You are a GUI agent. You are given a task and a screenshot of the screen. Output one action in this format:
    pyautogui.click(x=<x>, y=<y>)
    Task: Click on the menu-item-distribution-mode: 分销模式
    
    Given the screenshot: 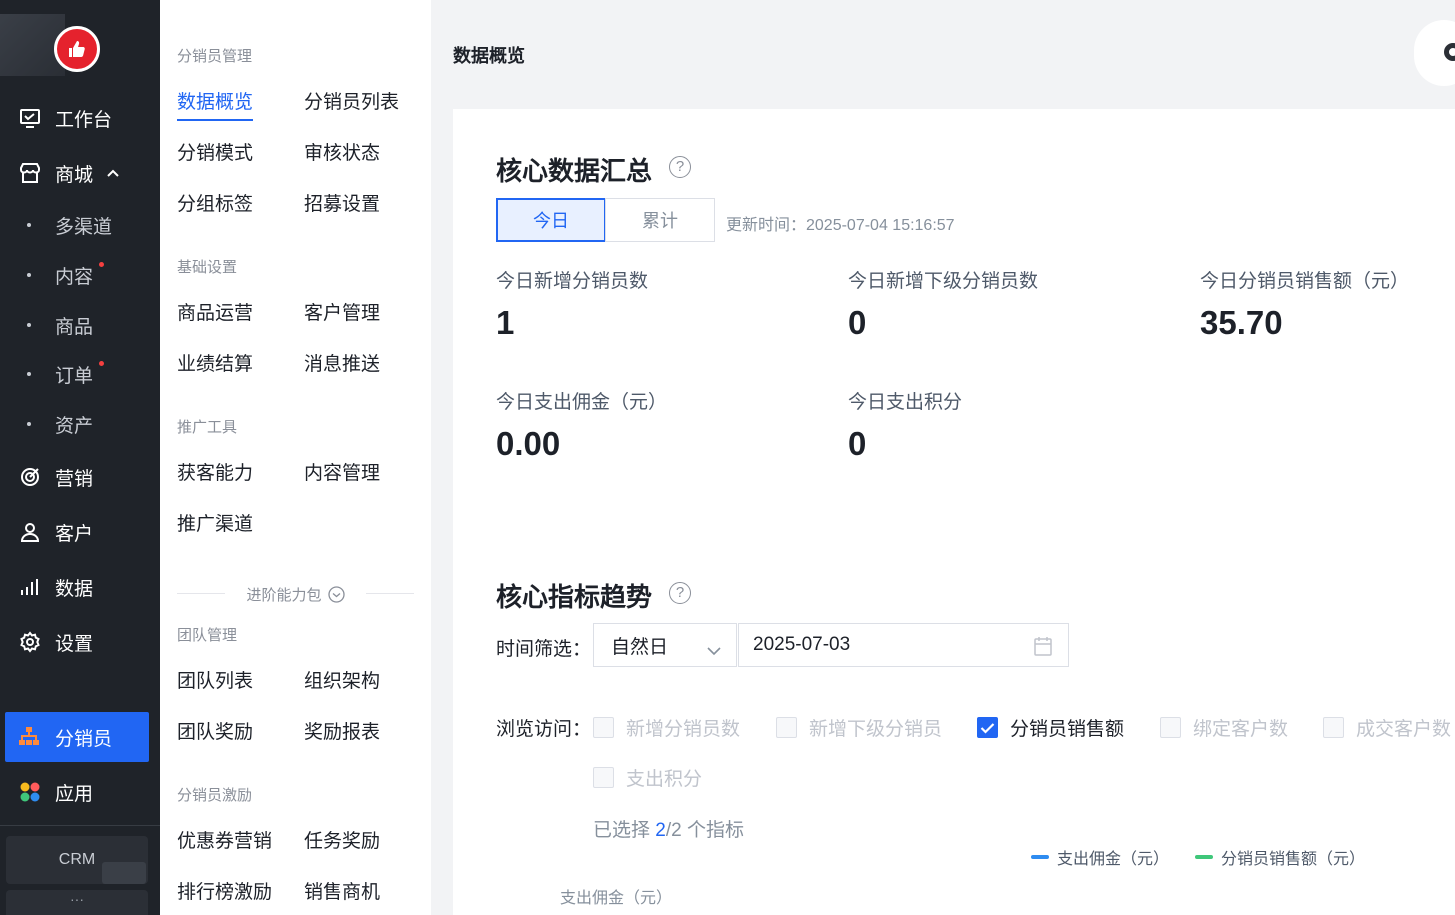 What is the action you would take?
    pyautogui.click(x=215, y=151)
    